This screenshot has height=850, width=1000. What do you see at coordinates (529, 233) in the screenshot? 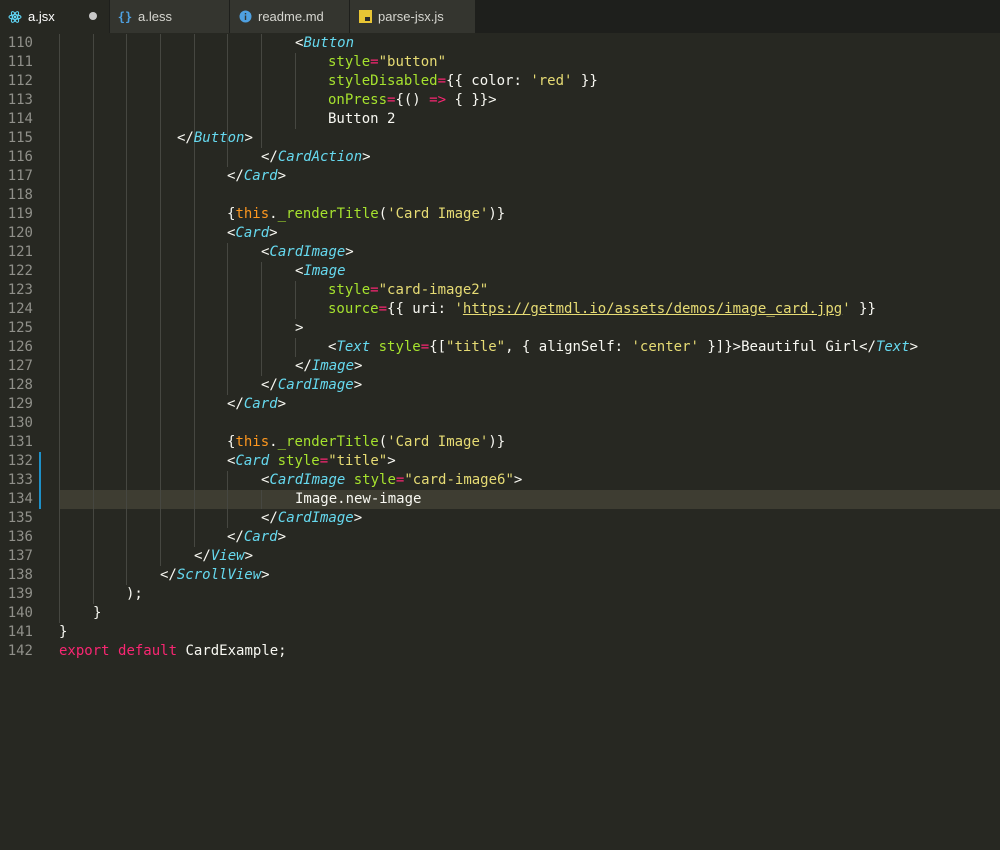
I see `code-line-content: <Card>` at bounding box center [529, 233].